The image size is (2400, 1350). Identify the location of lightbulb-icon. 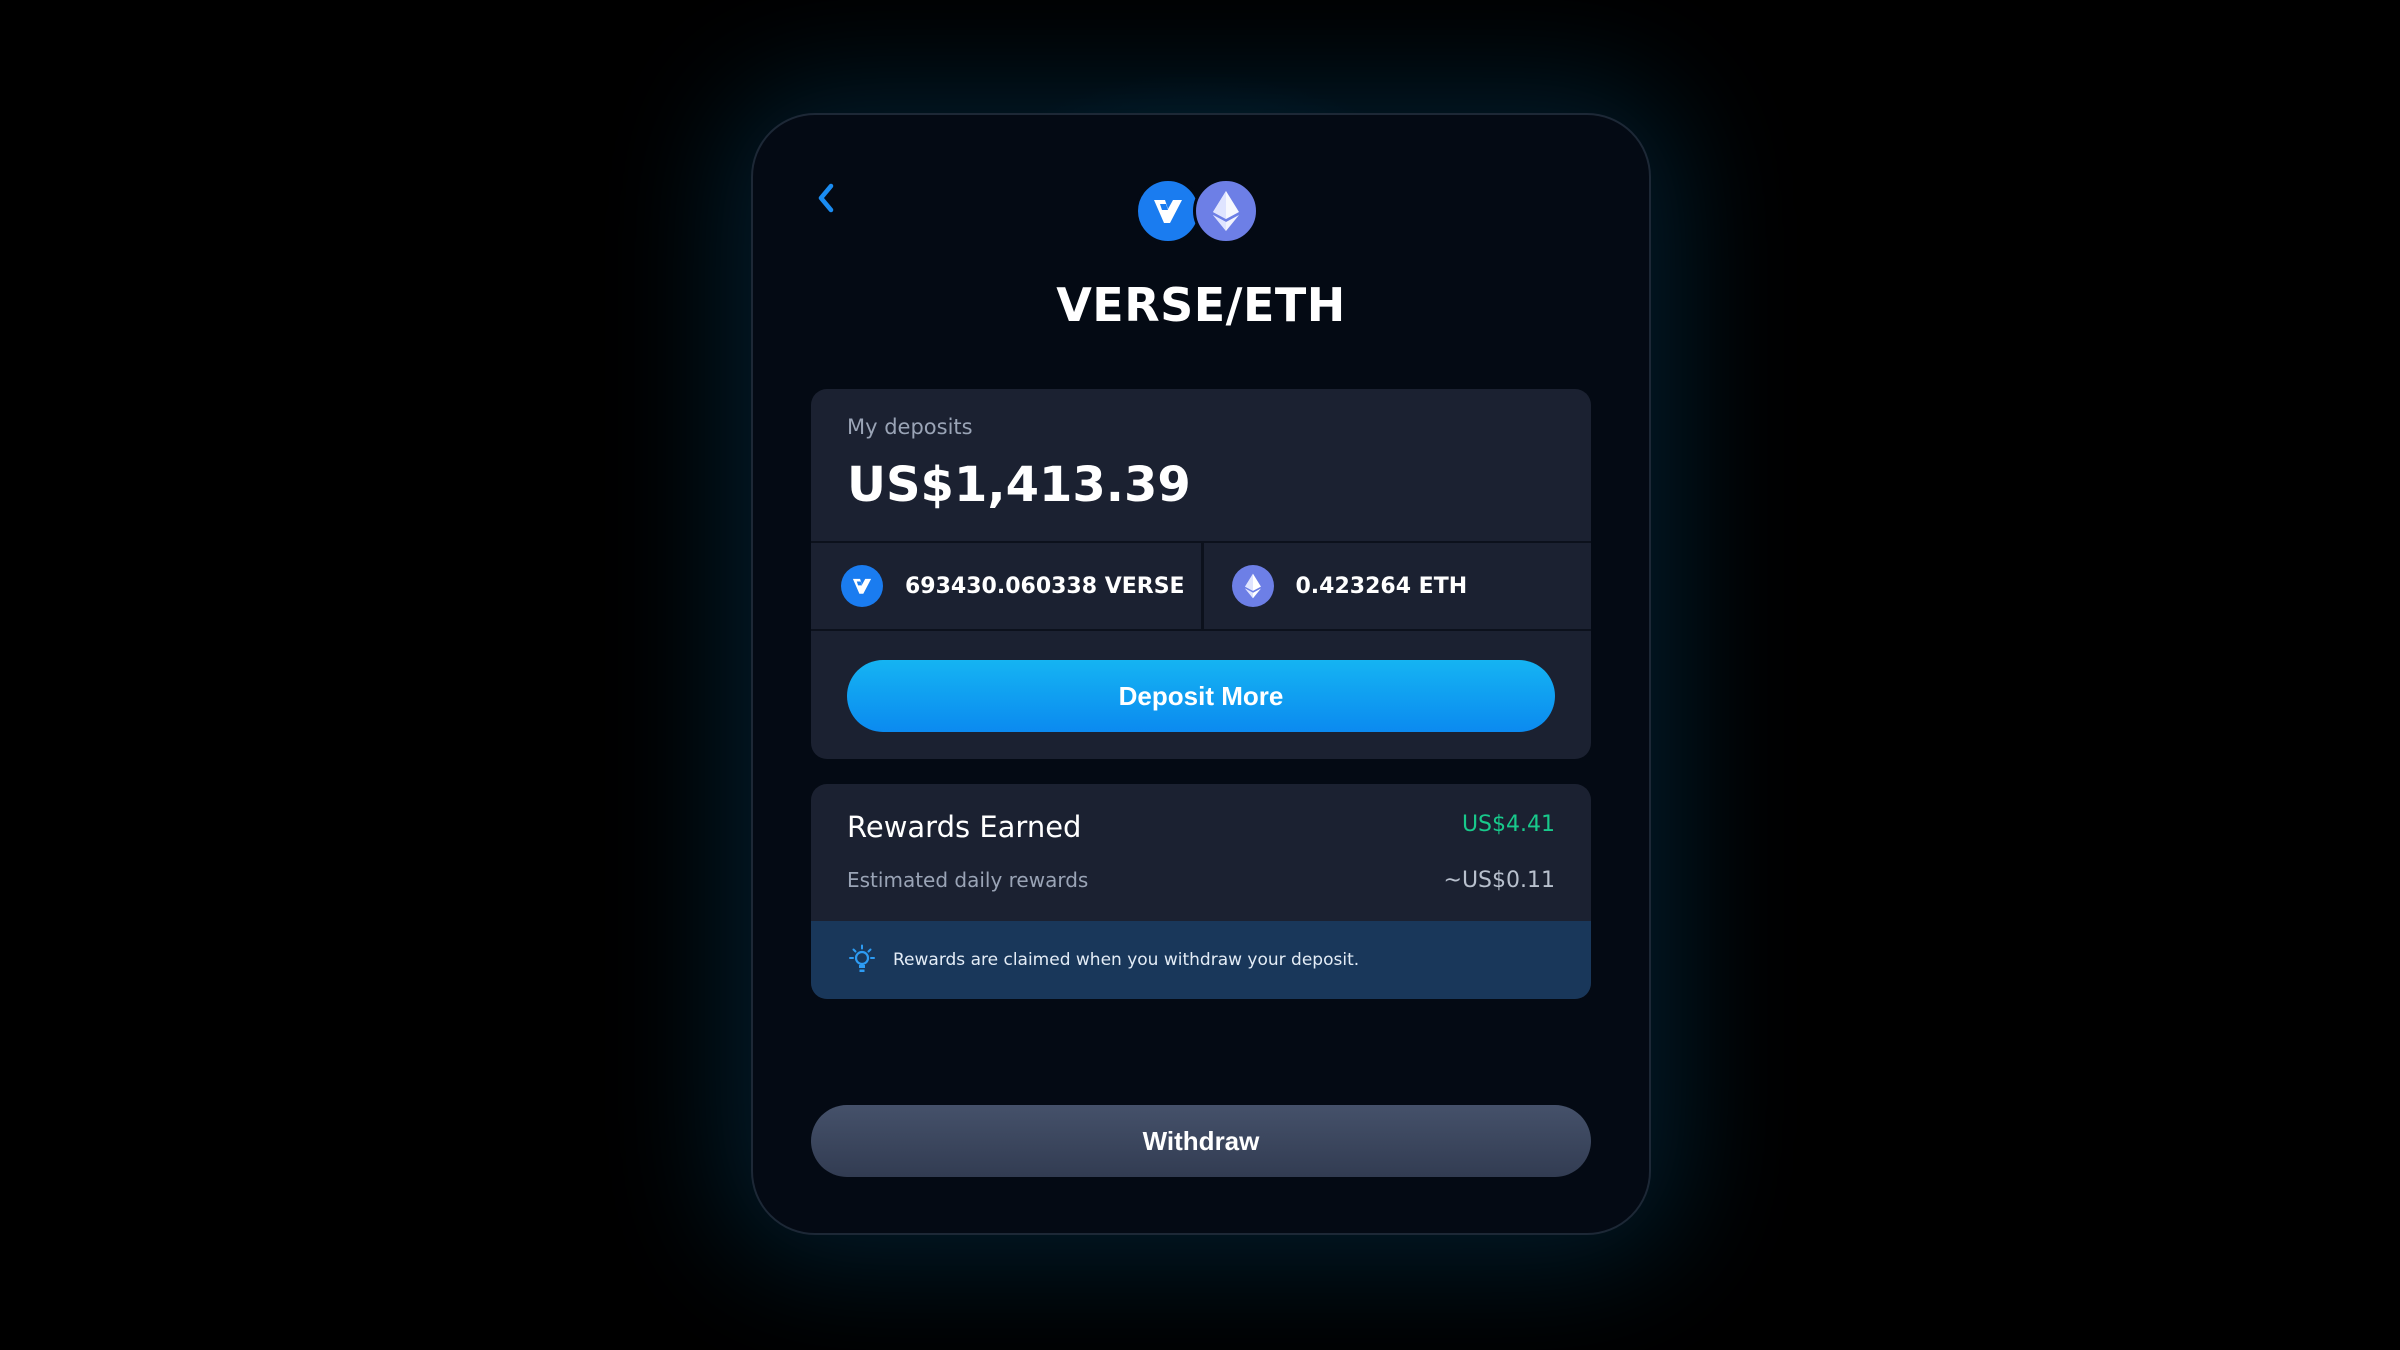
(862, 958).